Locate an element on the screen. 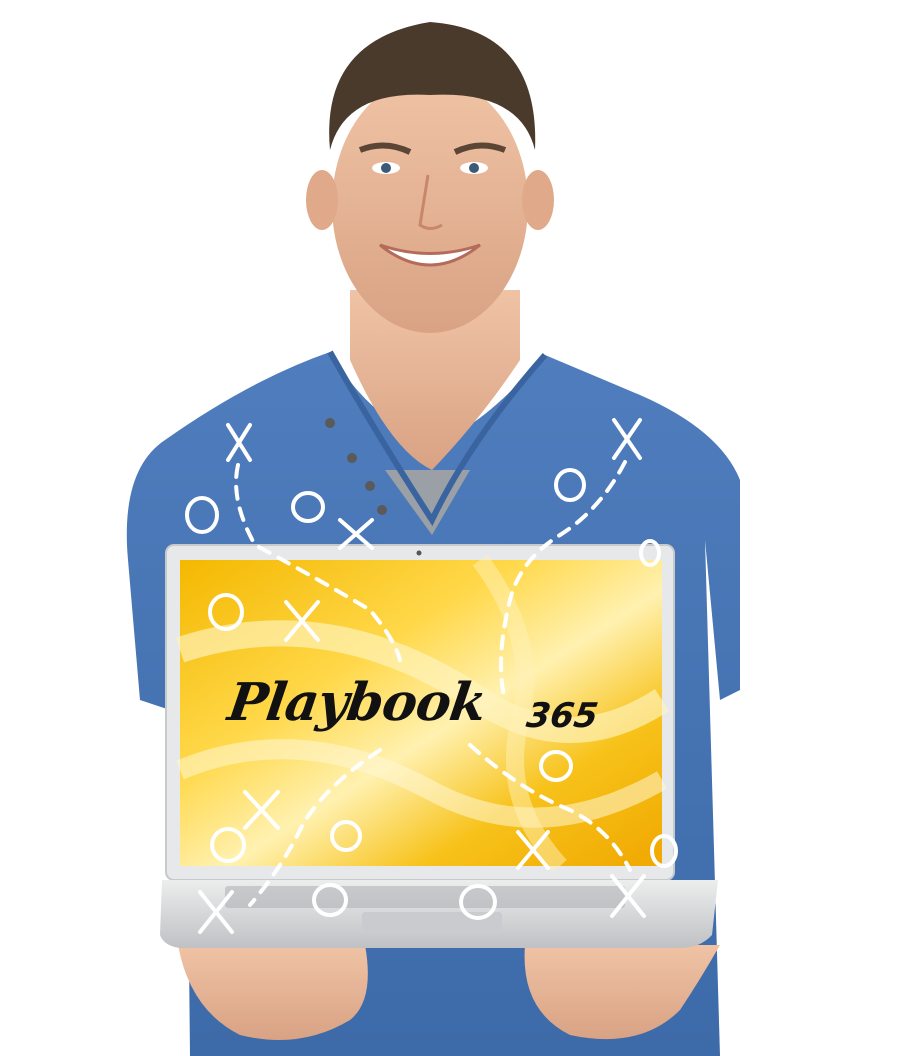 Image resolution: width=900 pixels, height=1056 pixels. logo-number: 365 is located at coordinates (562, 716).